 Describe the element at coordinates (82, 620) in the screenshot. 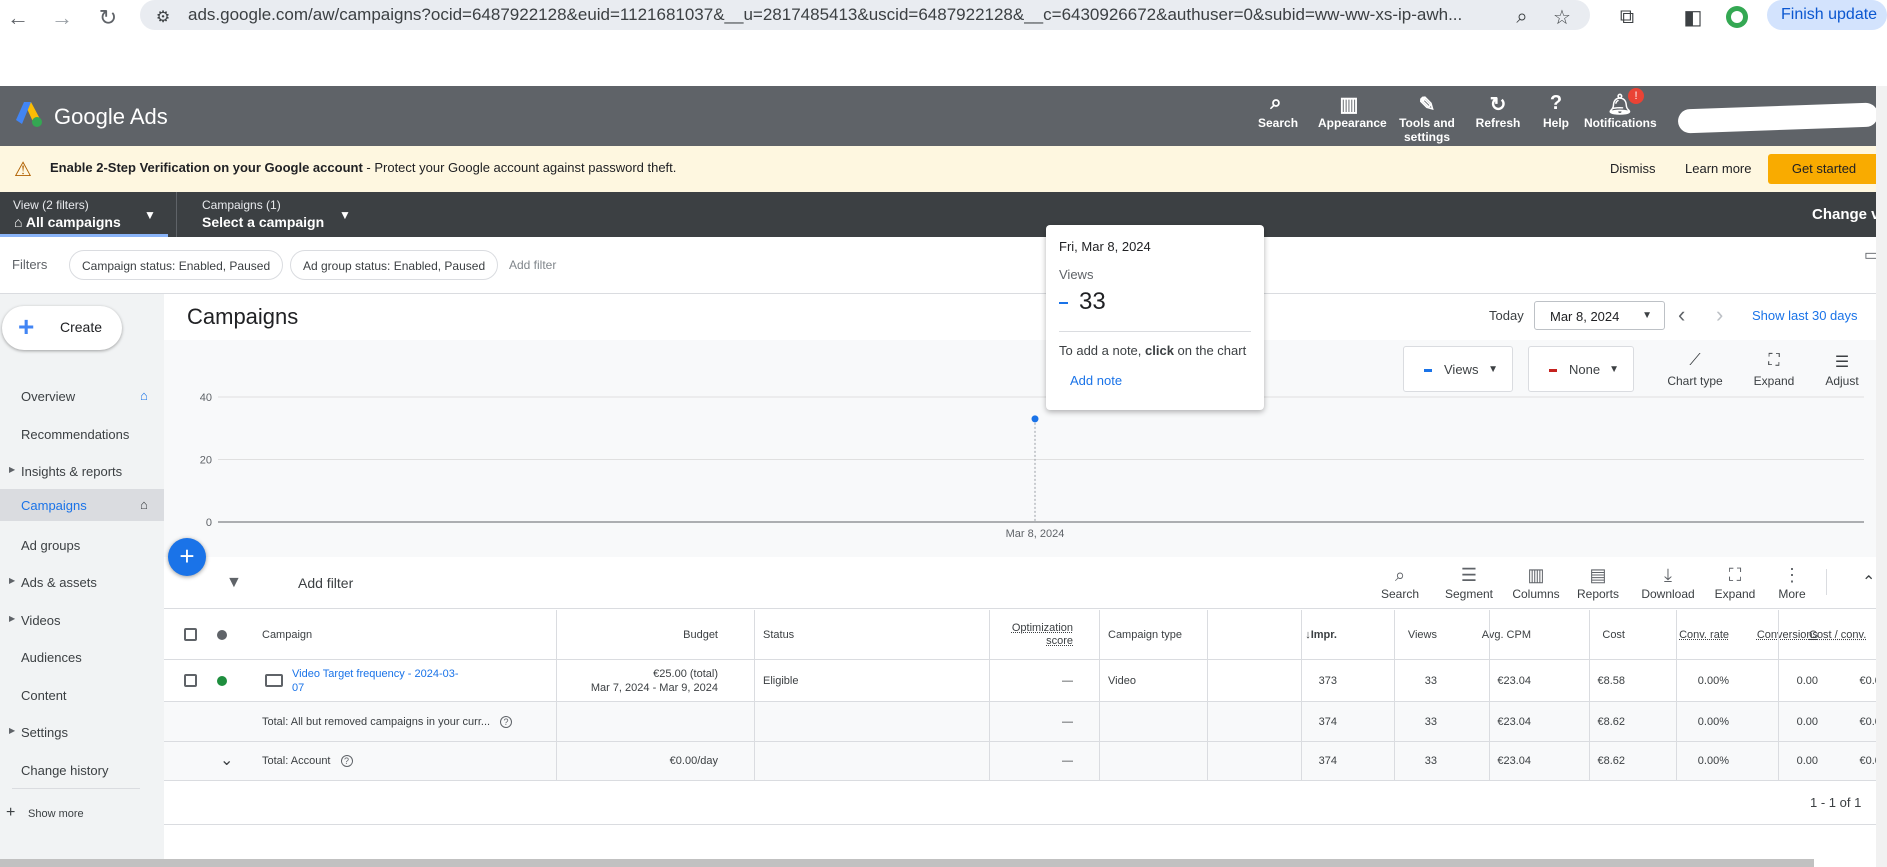

I see `sidebar-item-videos: ▶ Videos` at that location.